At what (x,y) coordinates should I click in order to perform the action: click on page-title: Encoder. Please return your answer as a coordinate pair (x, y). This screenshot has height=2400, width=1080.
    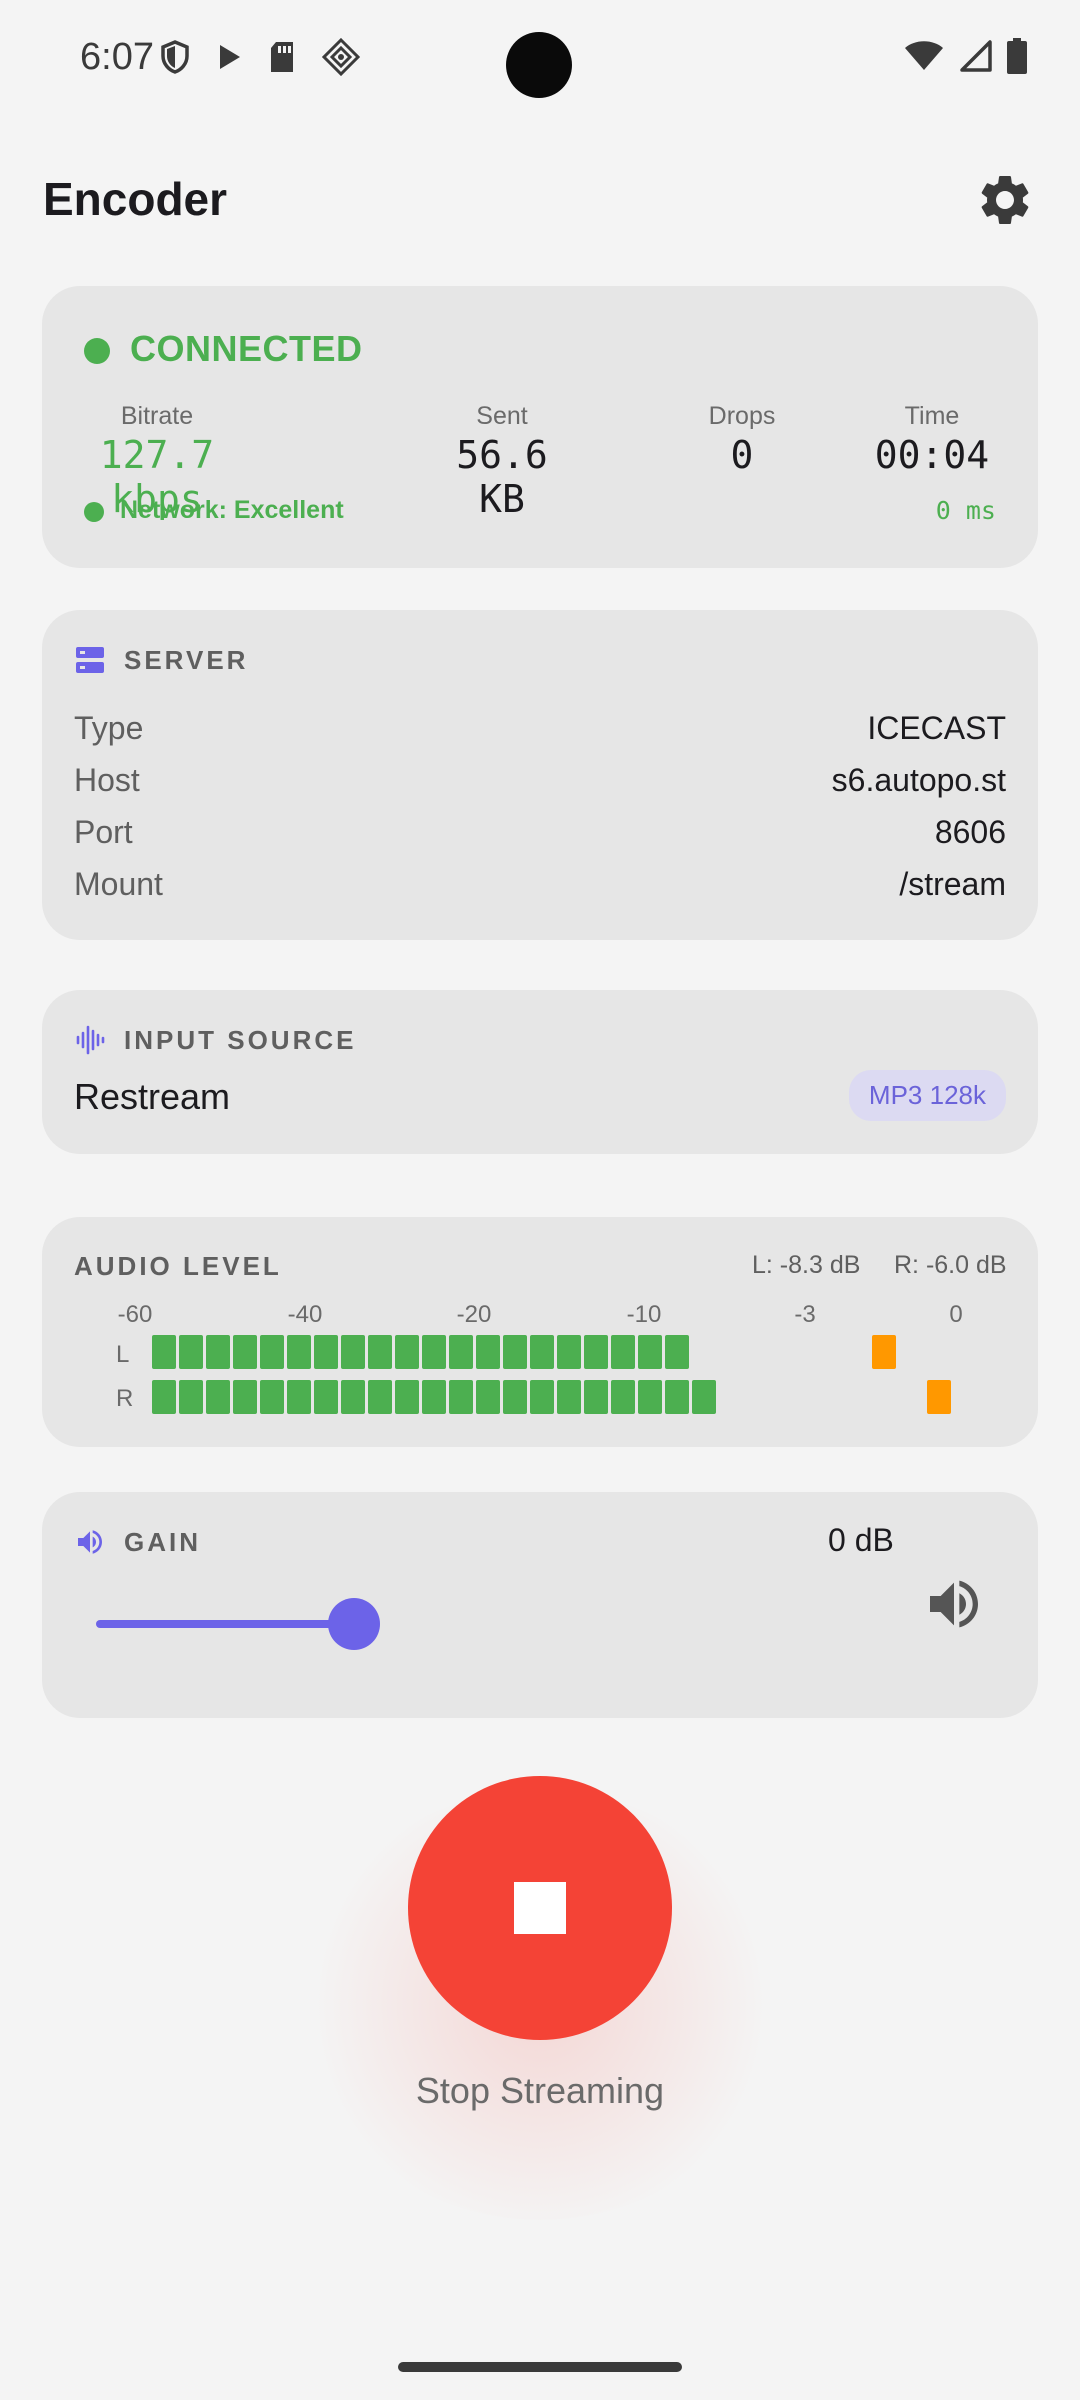
    Looking at the image, I should click on (135, 199).